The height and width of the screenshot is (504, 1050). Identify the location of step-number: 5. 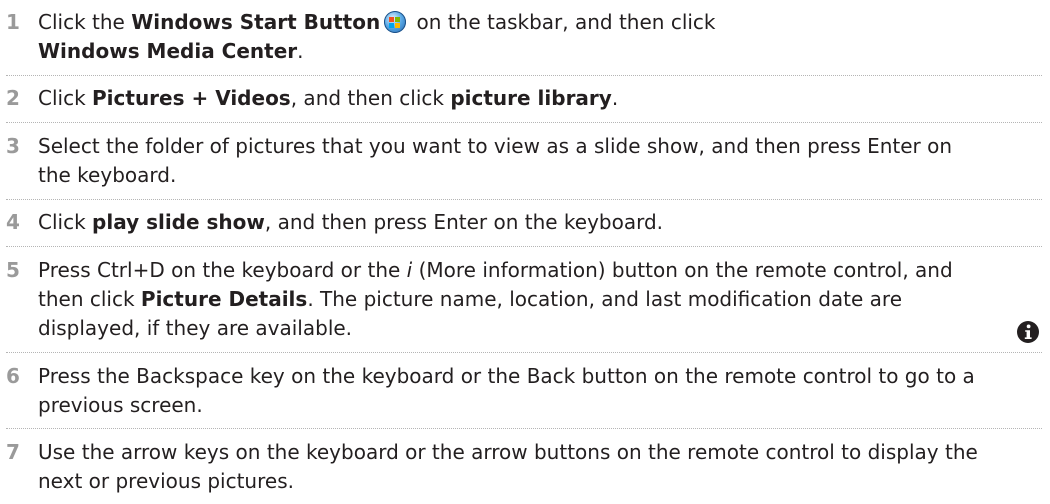
(13, 270).